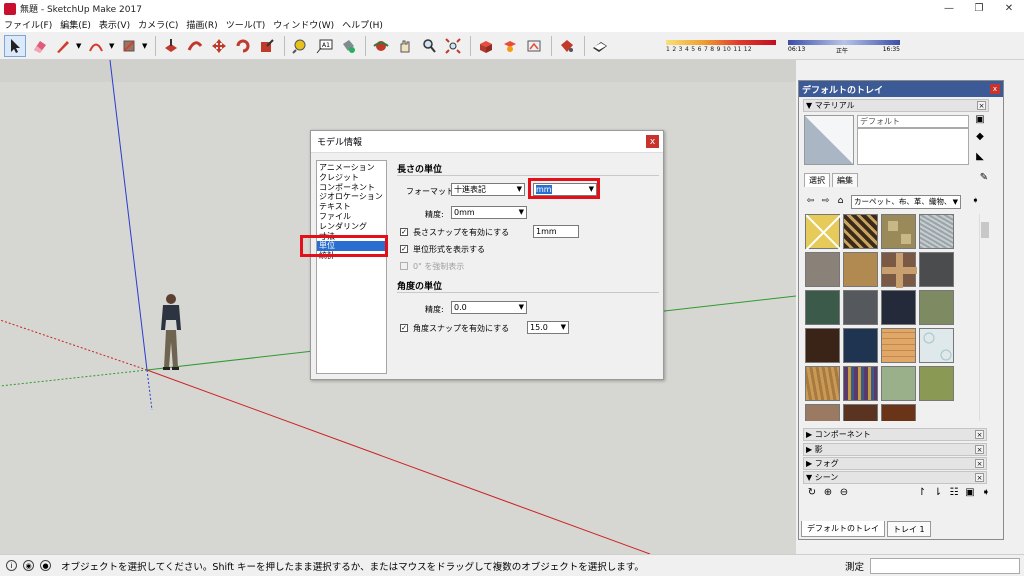 Image resolution: width=1024 pixels, height=576 pixels. I want to click on angle-snap-checkbox: ✓, so click(404, 328).